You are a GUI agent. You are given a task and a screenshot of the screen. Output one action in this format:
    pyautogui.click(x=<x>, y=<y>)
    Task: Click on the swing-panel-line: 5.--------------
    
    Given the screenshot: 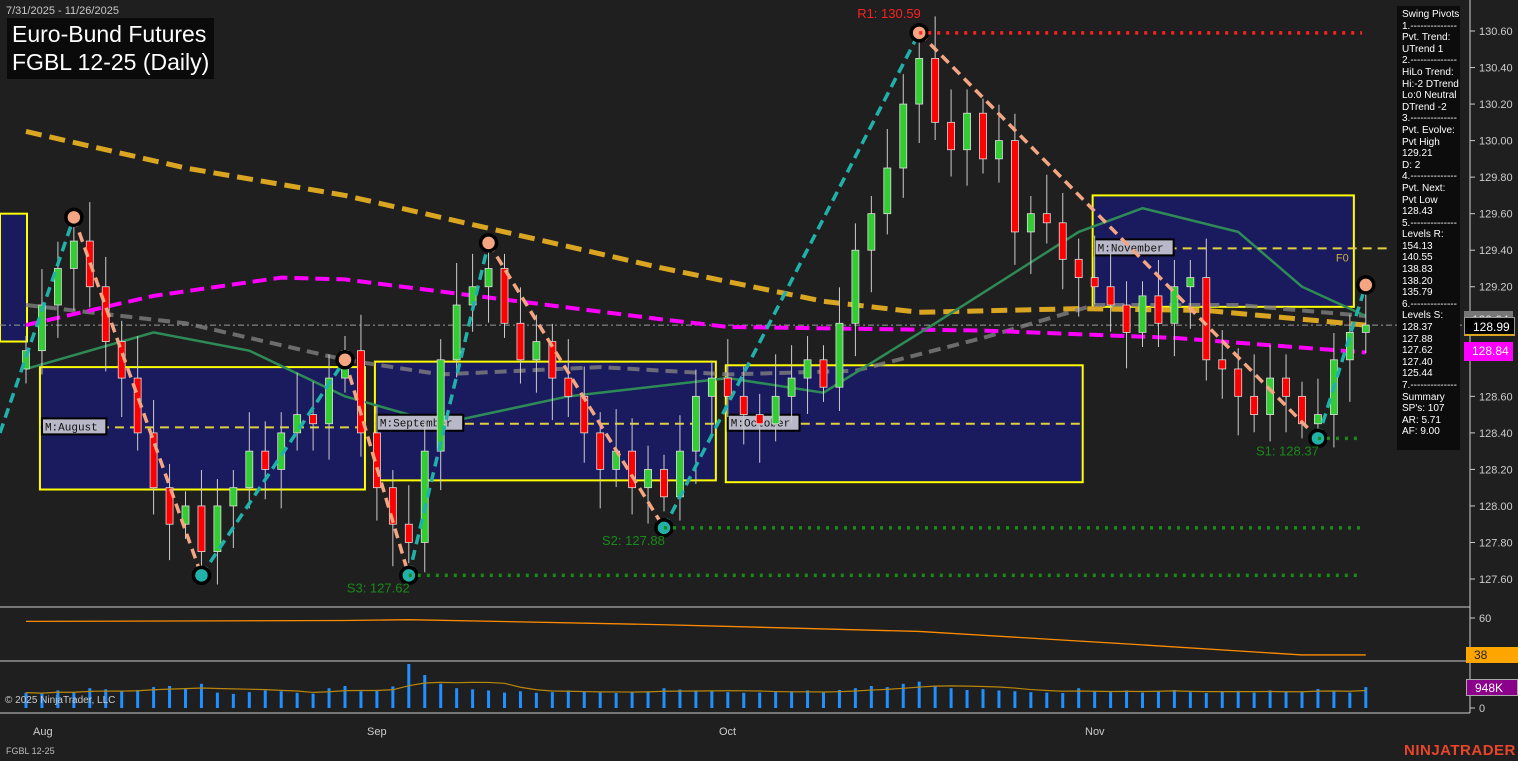 What is the action you would take?
    pyautogui.click(x=1429, y=223)
    